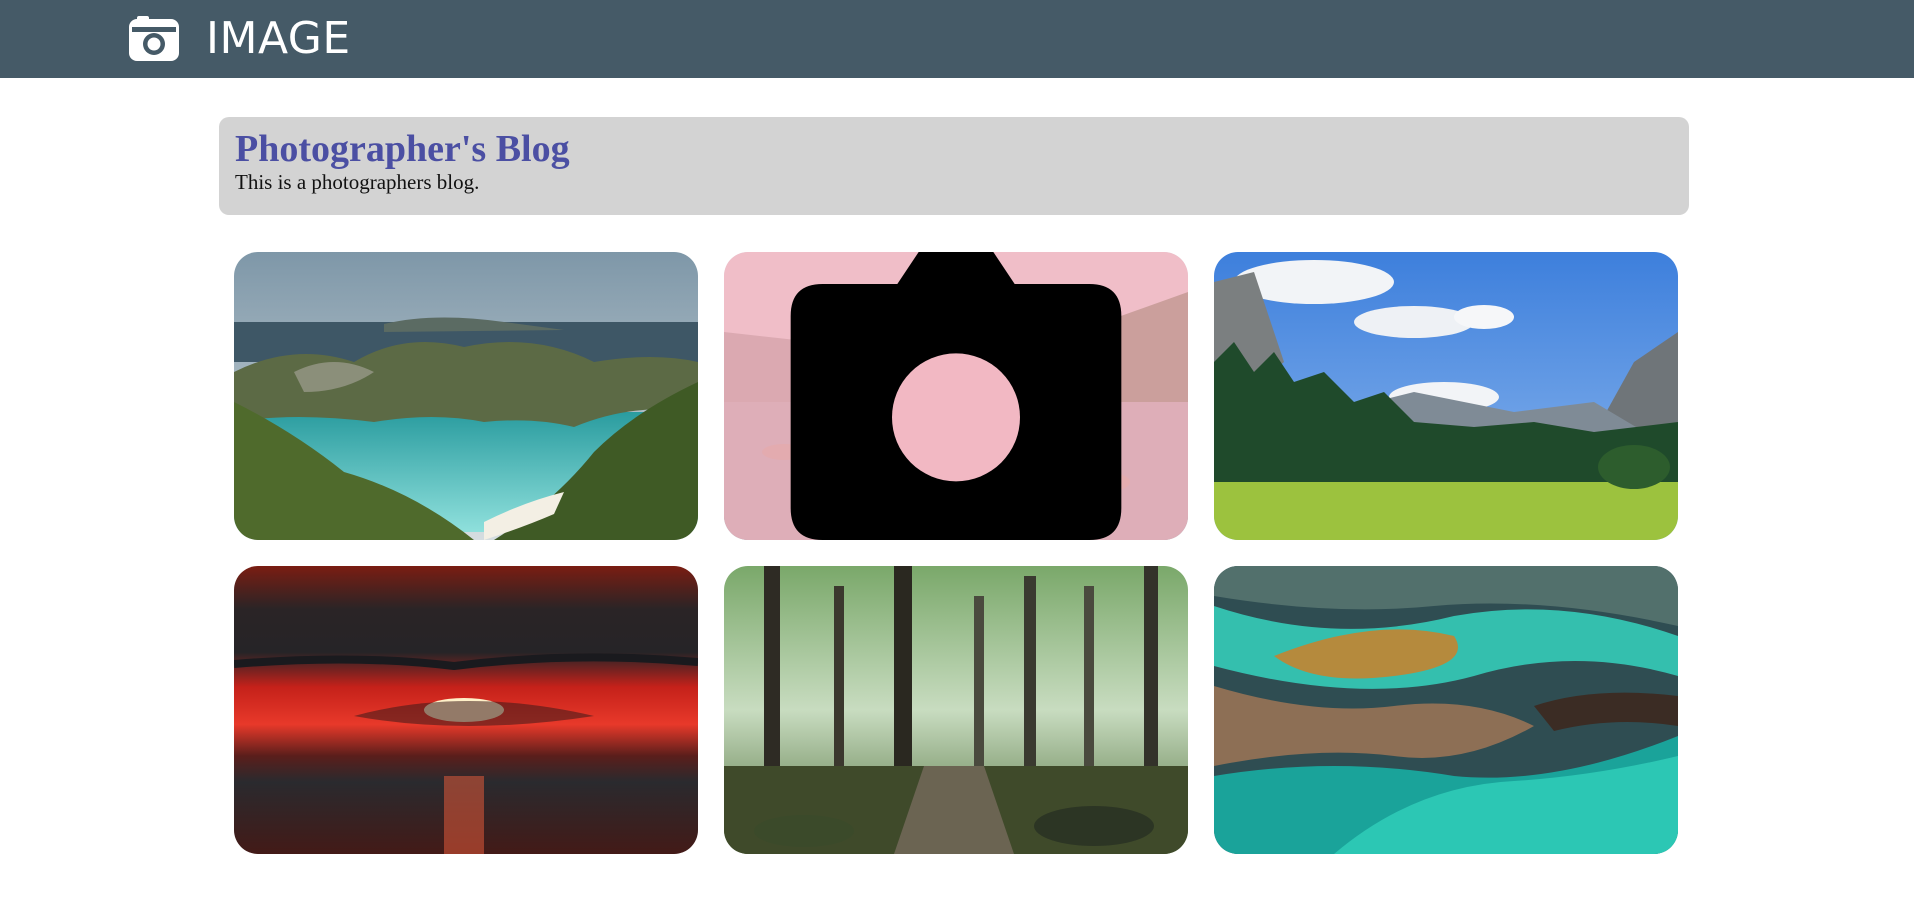 Image resolution: width=1914 pixels, height=904 pixels. Describe the element at coordinates (278, 38) in the screenshot. I see `brand-name: IMAGE` at that location.